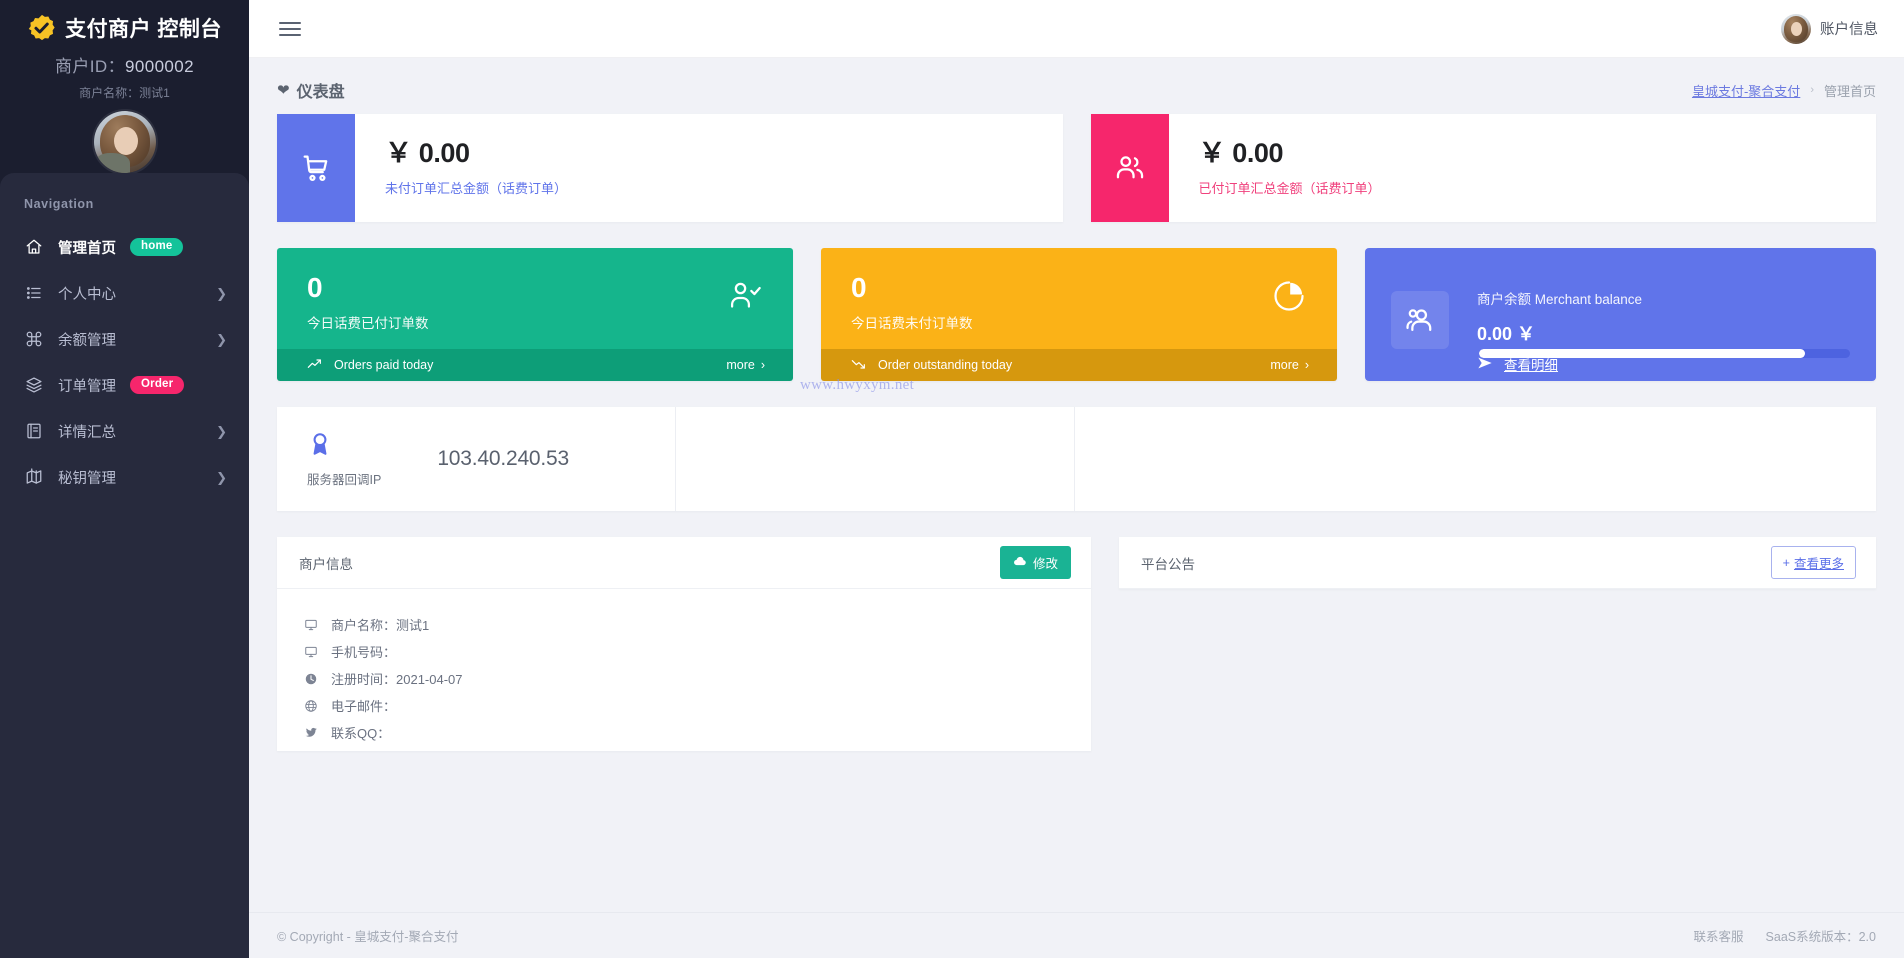 The height and width of the screenshot is (958, 1904). I want to click on tile-top: 0 今日话费未付订单数, so click(1079, 298).